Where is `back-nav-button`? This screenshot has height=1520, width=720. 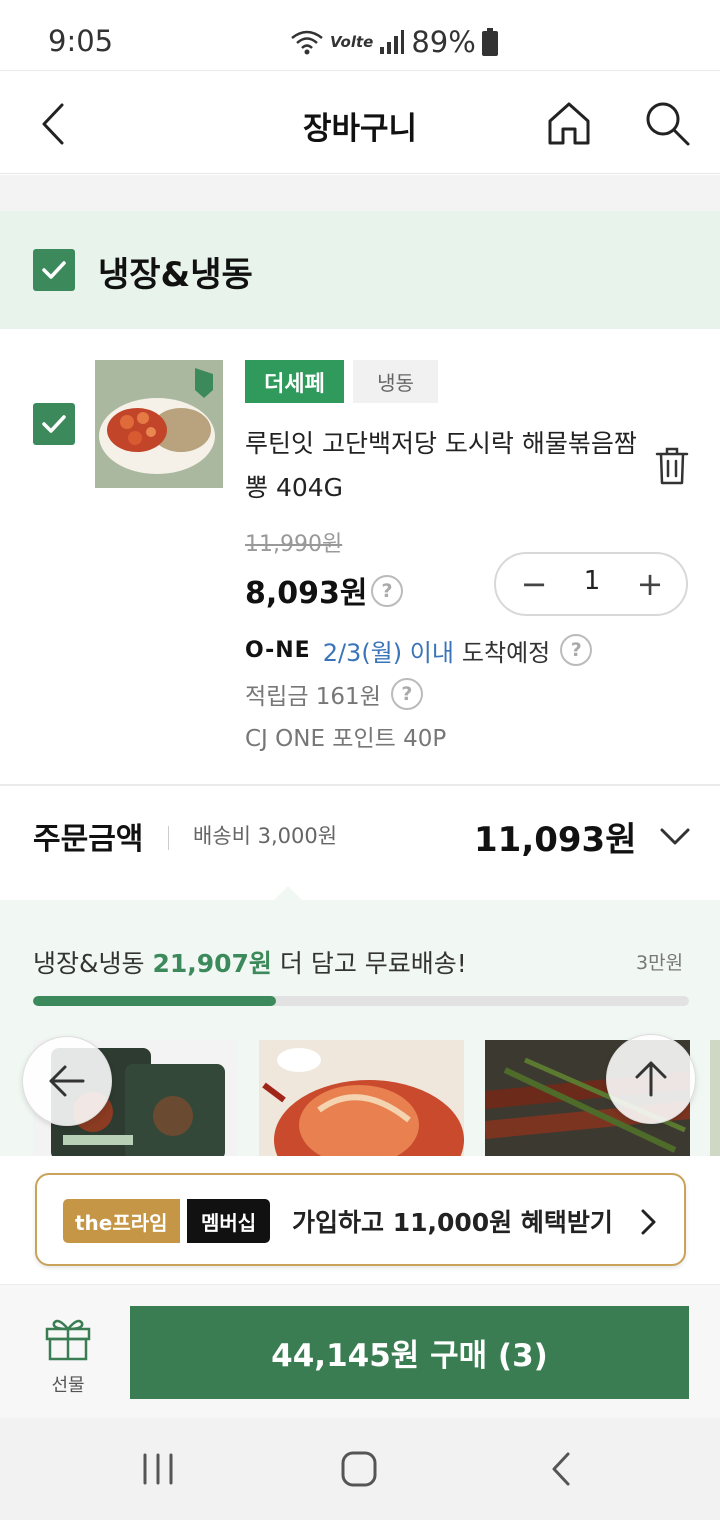 back-nav-button is located at coordinates (561, 1469).